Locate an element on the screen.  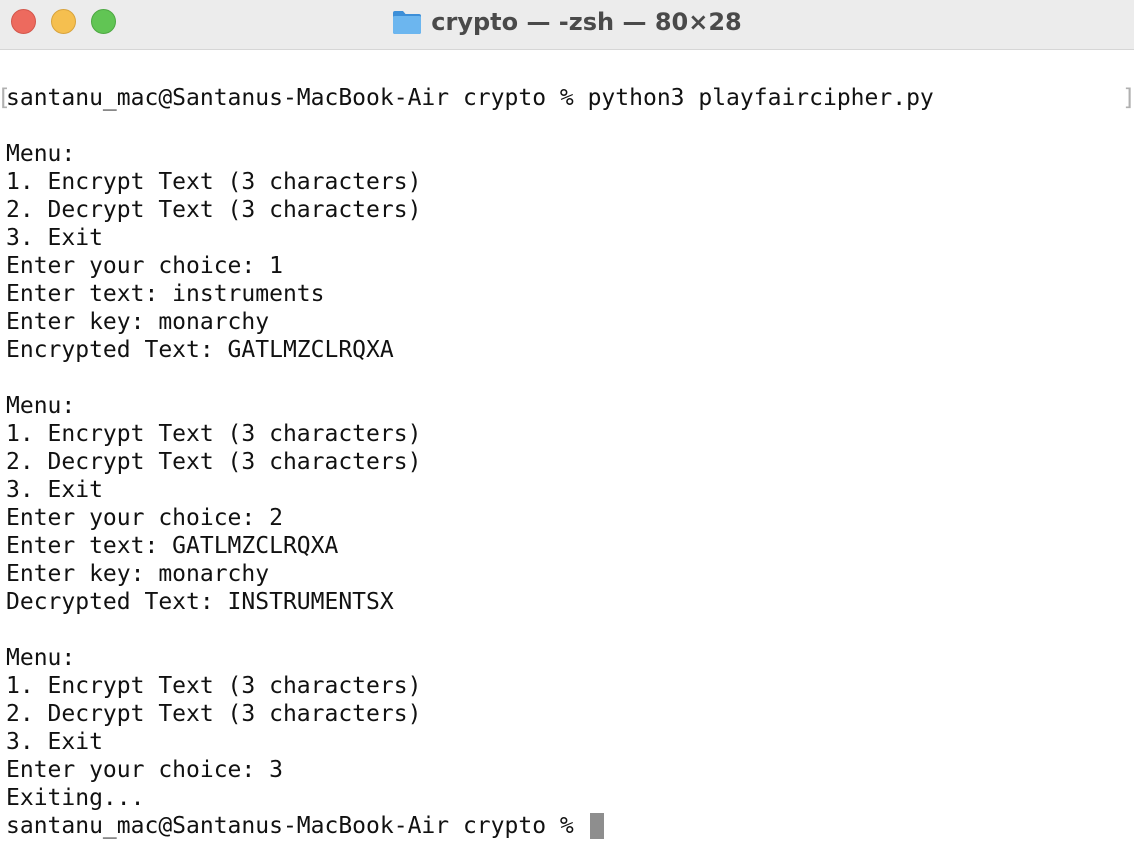
folder-icon is located at coordinates (407, 22).